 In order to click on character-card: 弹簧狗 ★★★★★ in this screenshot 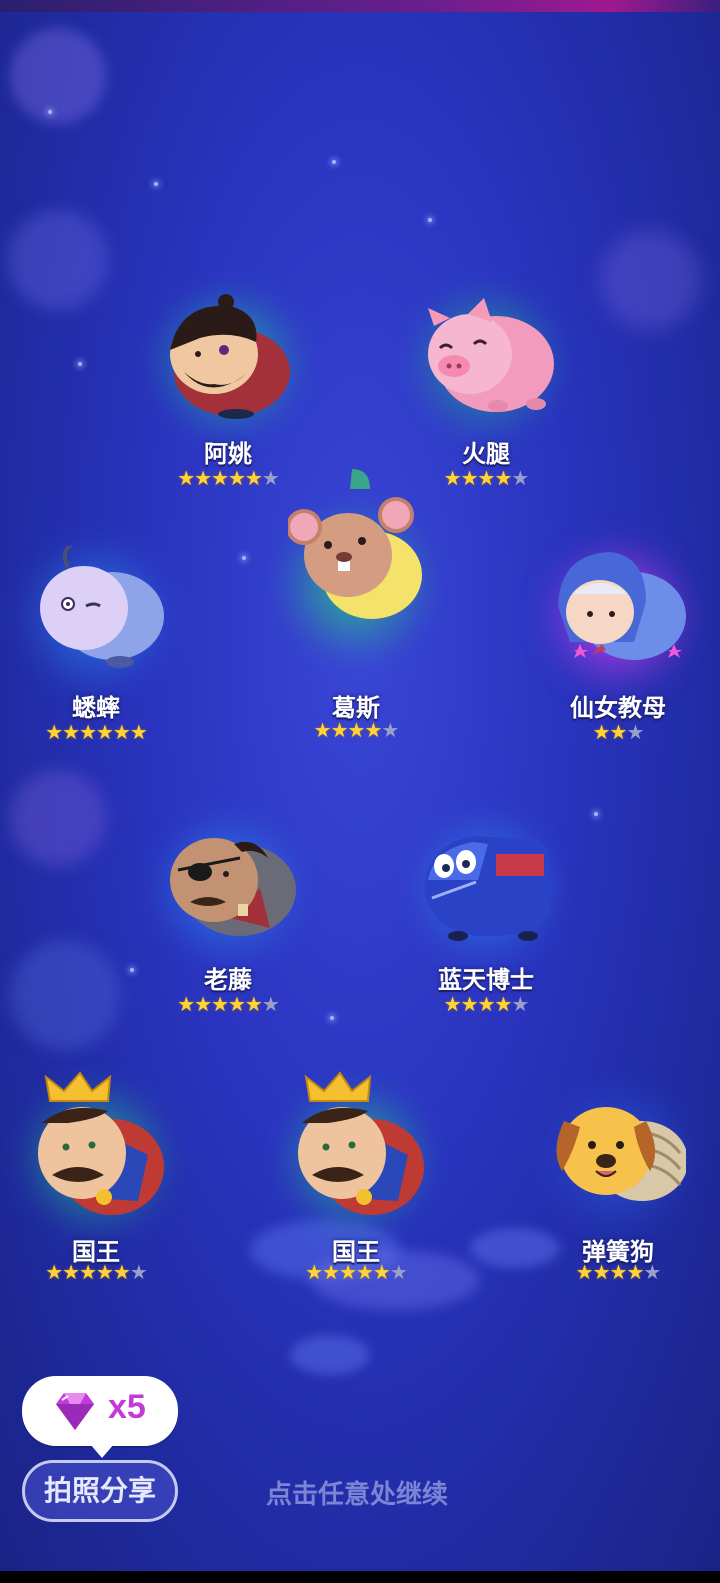, I will do `click(618, 1188)`.